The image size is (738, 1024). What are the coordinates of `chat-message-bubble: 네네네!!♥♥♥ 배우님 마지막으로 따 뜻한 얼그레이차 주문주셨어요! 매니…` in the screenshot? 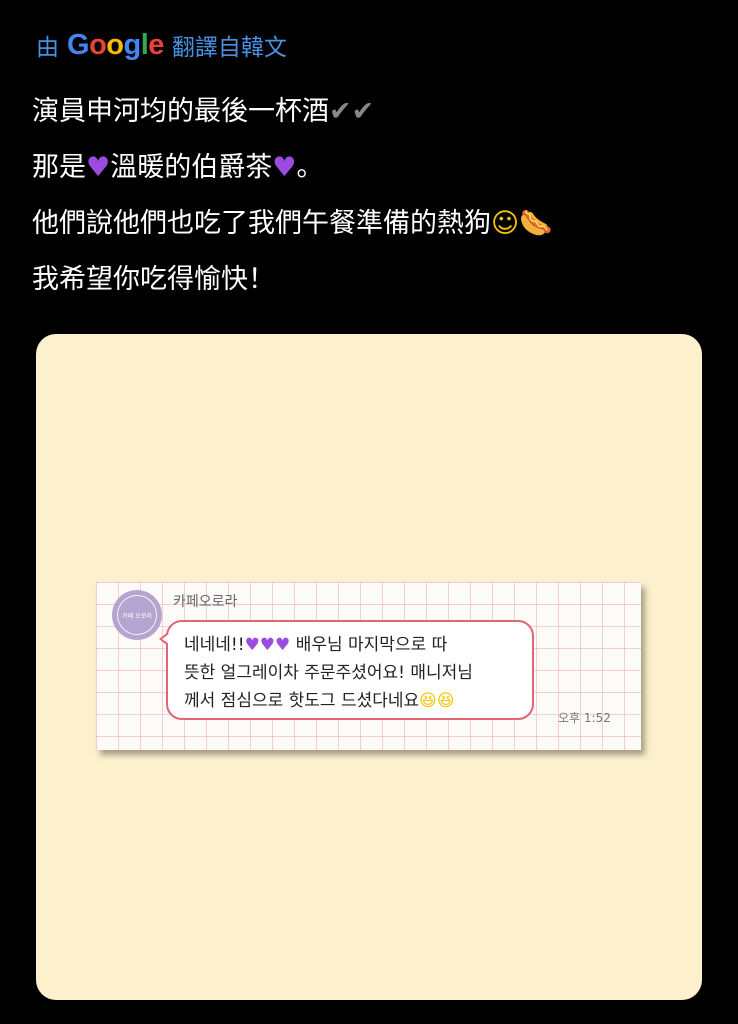 It's located at (346, 670).